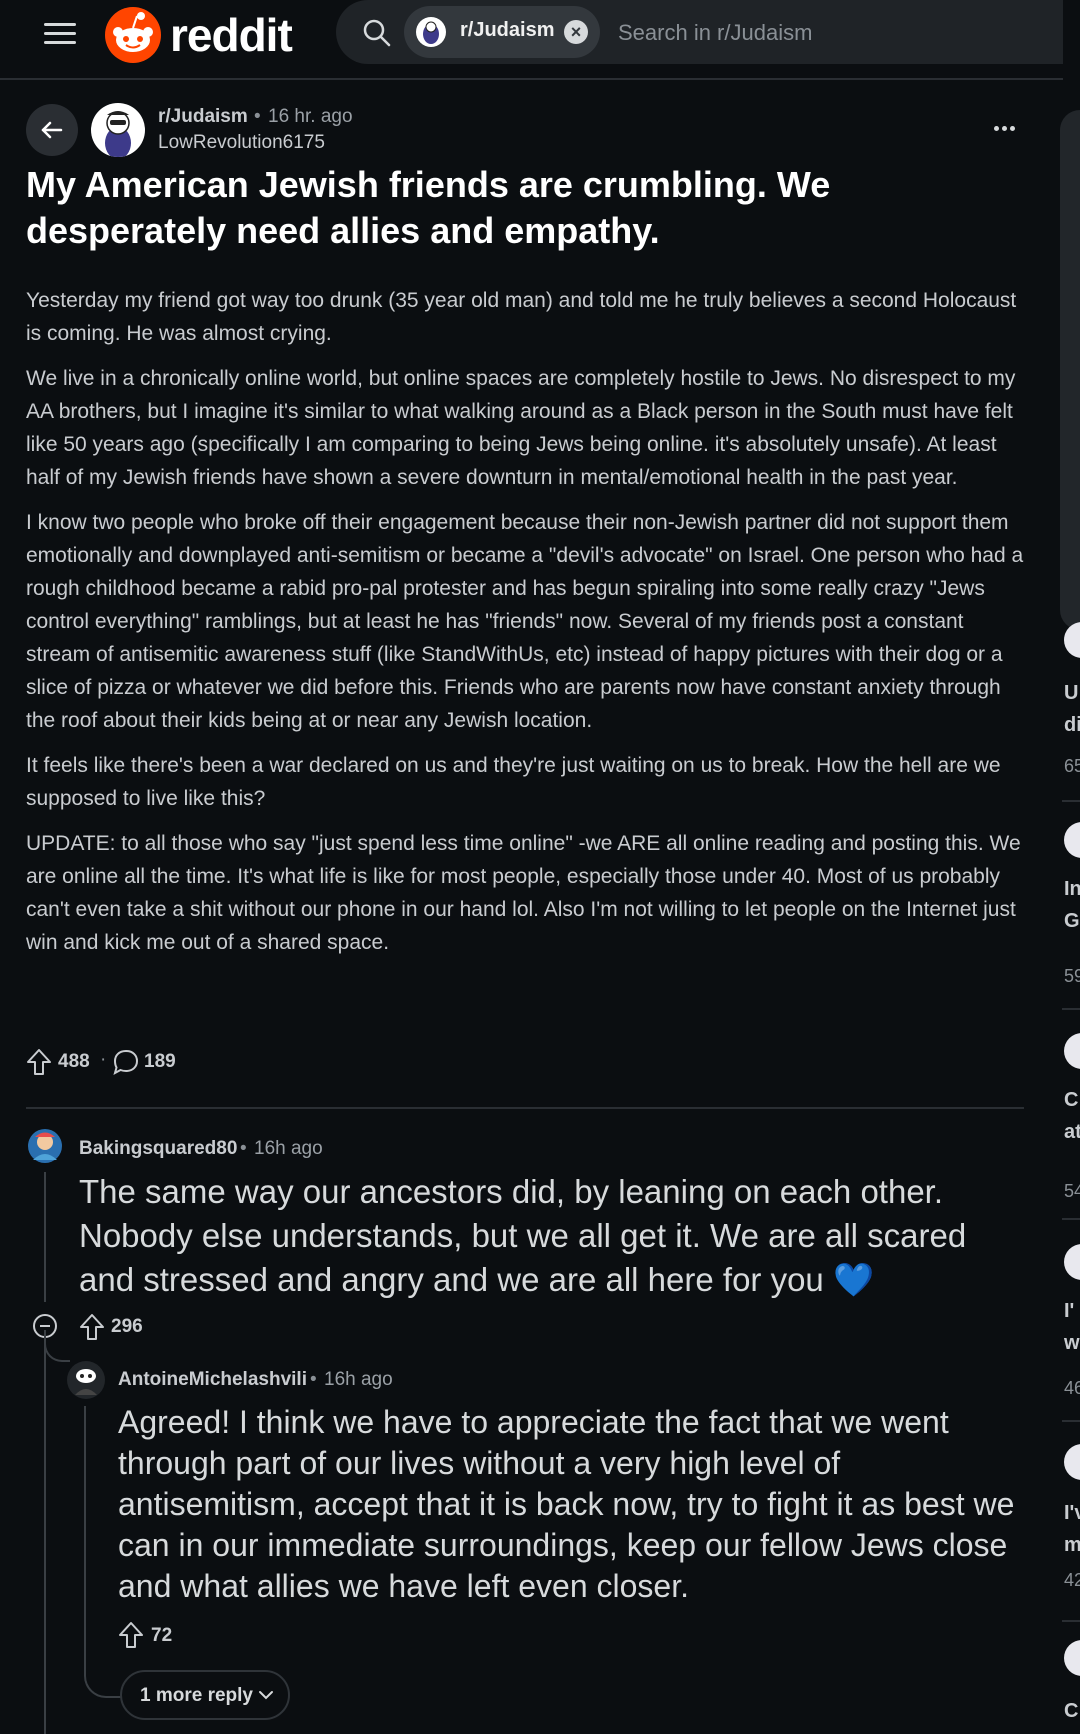  I want to click on related-post-item: C, so click(1072, 1687).